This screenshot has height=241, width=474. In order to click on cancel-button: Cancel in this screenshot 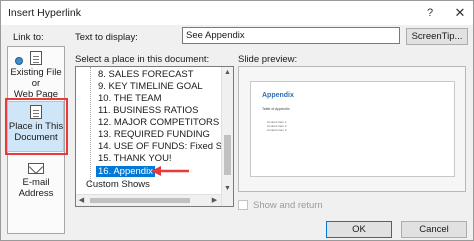, I will do `click(434, 229)`.